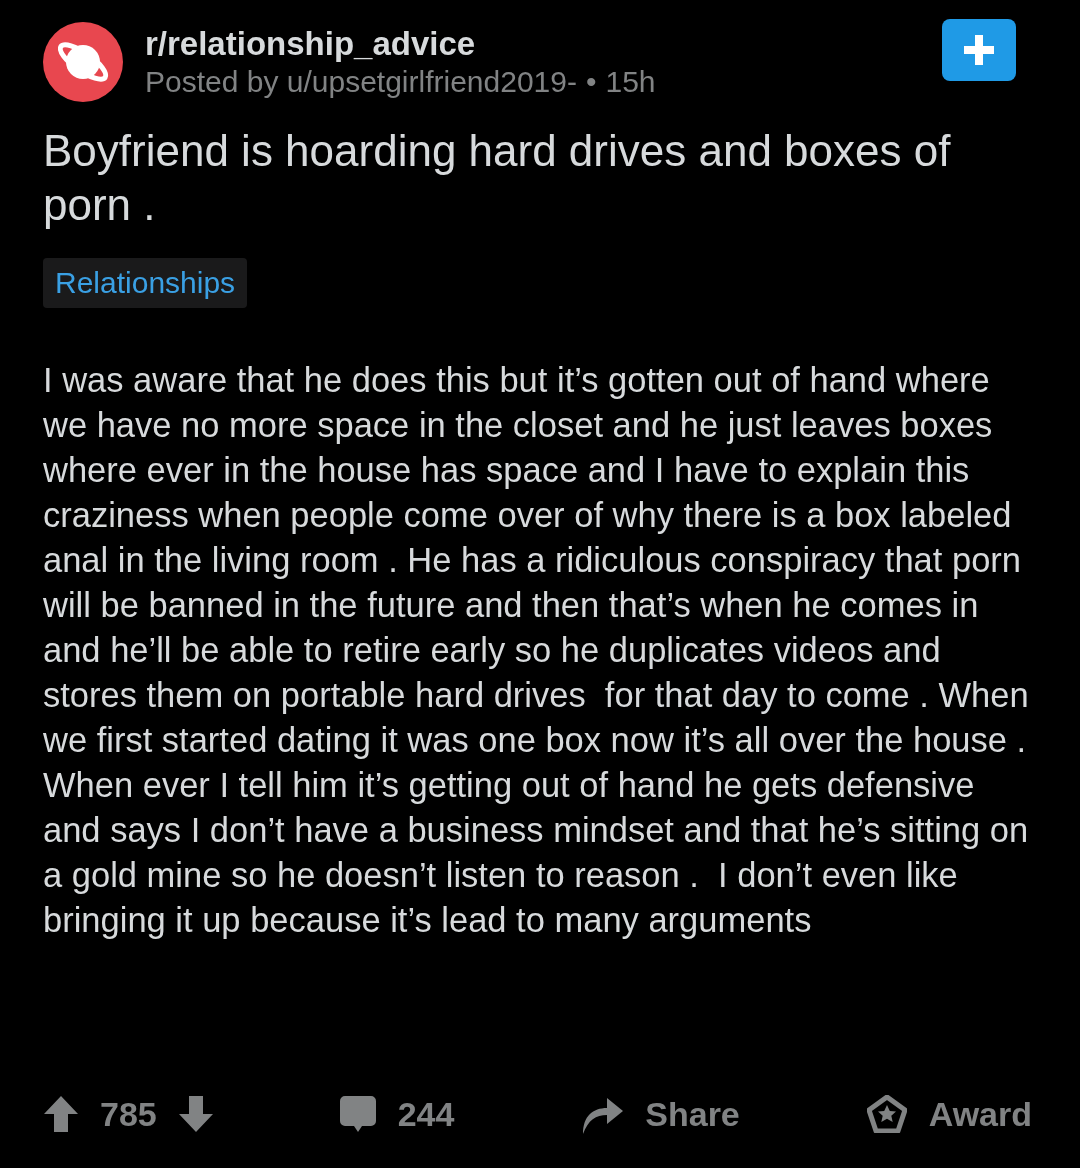 This screenshot has height=1168, width=1080. What do you see at coordinates (145, 283) in the screenshot?
I see `flair-tag: Relationships` at bounding box center [145, 283].